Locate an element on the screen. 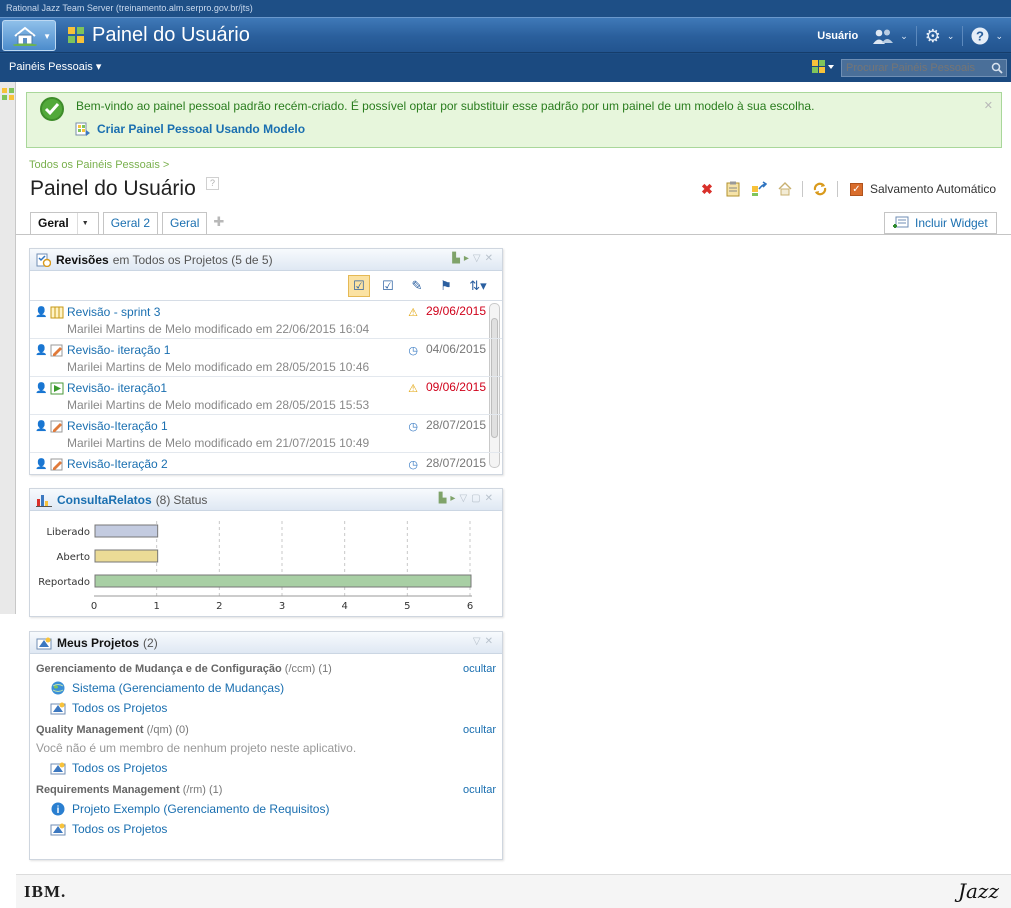 The width and height of the screenshot is (1011, 908). svg-text: i is located at coordinates (58, 810).